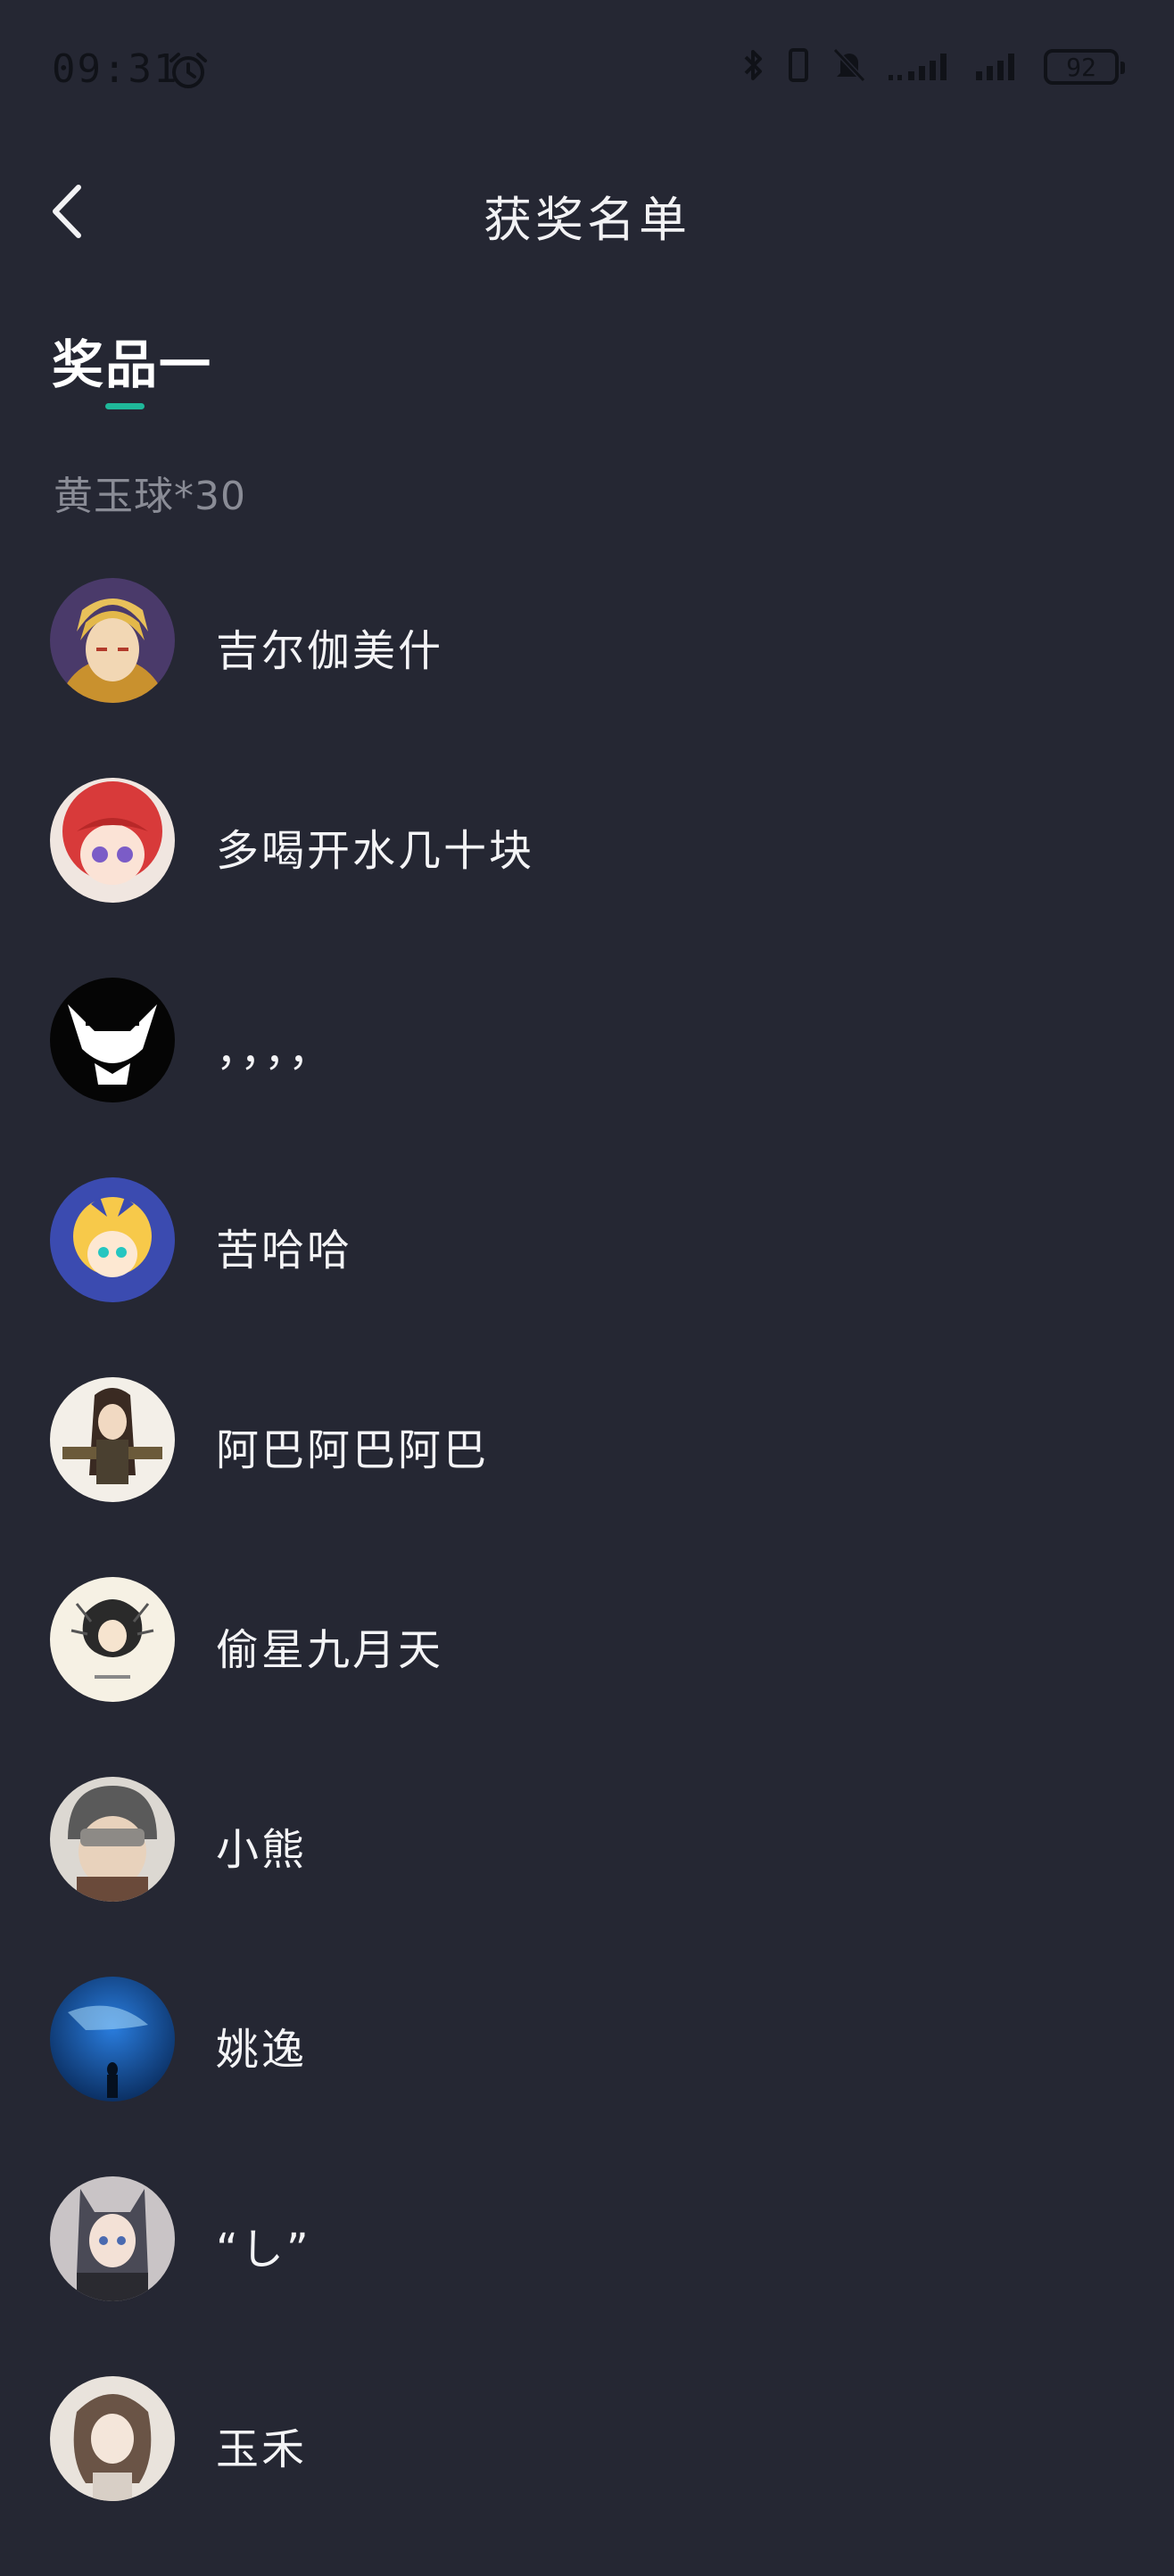  What do you see at coordinates (1084, 67) in the screenshot?
I see `battery-indicator: 92` at bounding box center [1084, 67].